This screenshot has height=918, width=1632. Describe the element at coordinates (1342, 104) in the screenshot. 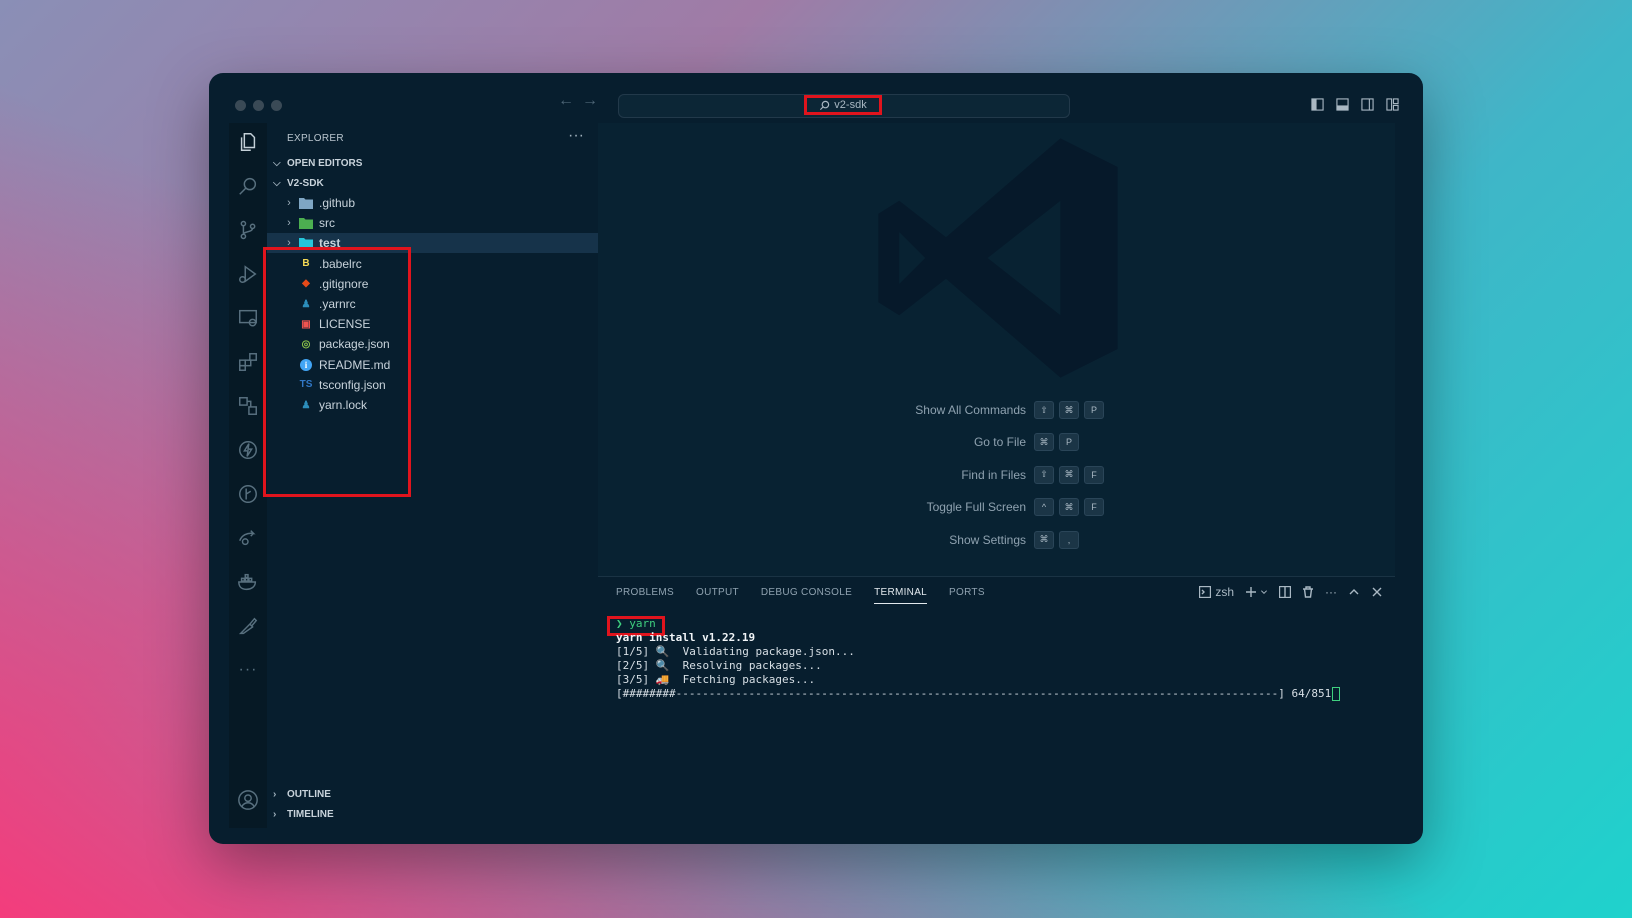

I see `toggle-panel-icon` at that location.